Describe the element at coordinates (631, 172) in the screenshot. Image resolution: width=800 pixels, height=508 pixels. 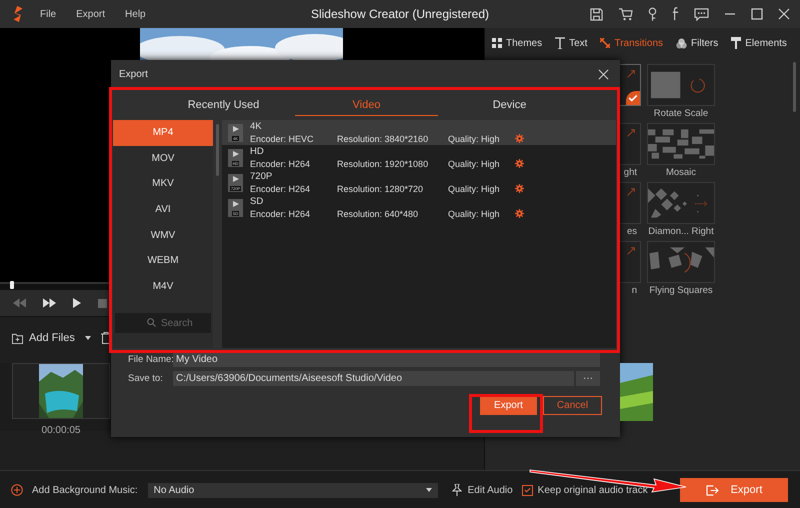
I see `transition-label: ght` at that location.